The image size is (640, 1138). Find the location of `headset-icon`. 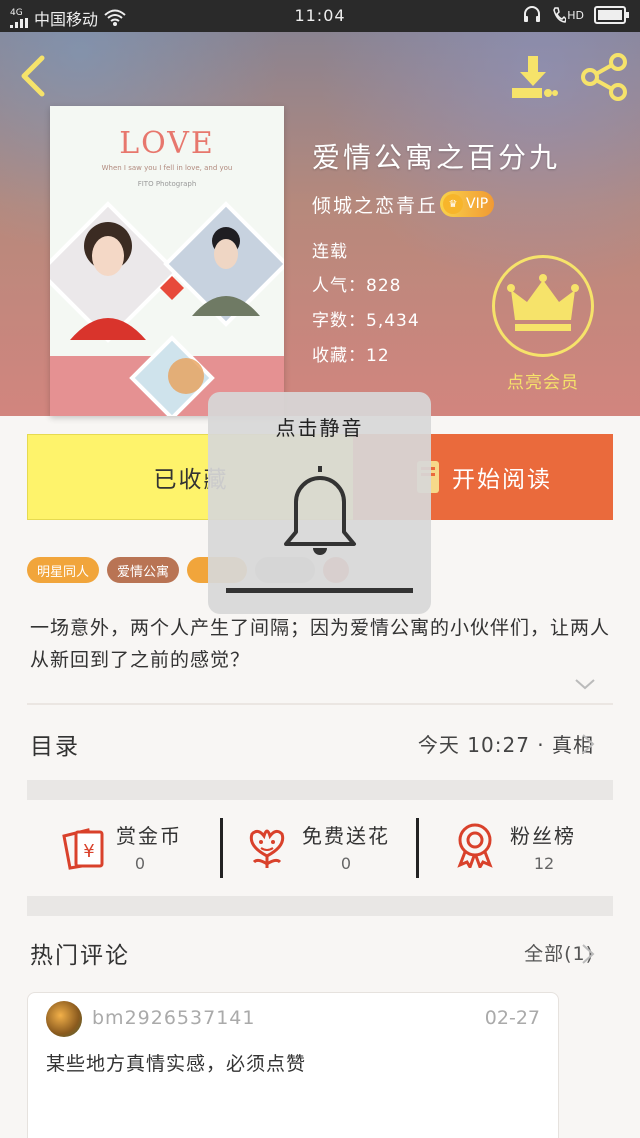

headset-icon is located at coordinates (532, 14).